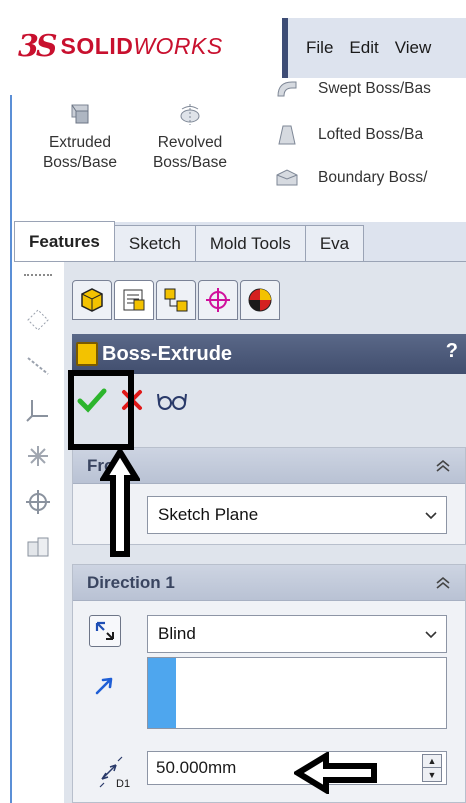 The image size is (466, 803). I want to click on plane-icon, so click(38, 320).